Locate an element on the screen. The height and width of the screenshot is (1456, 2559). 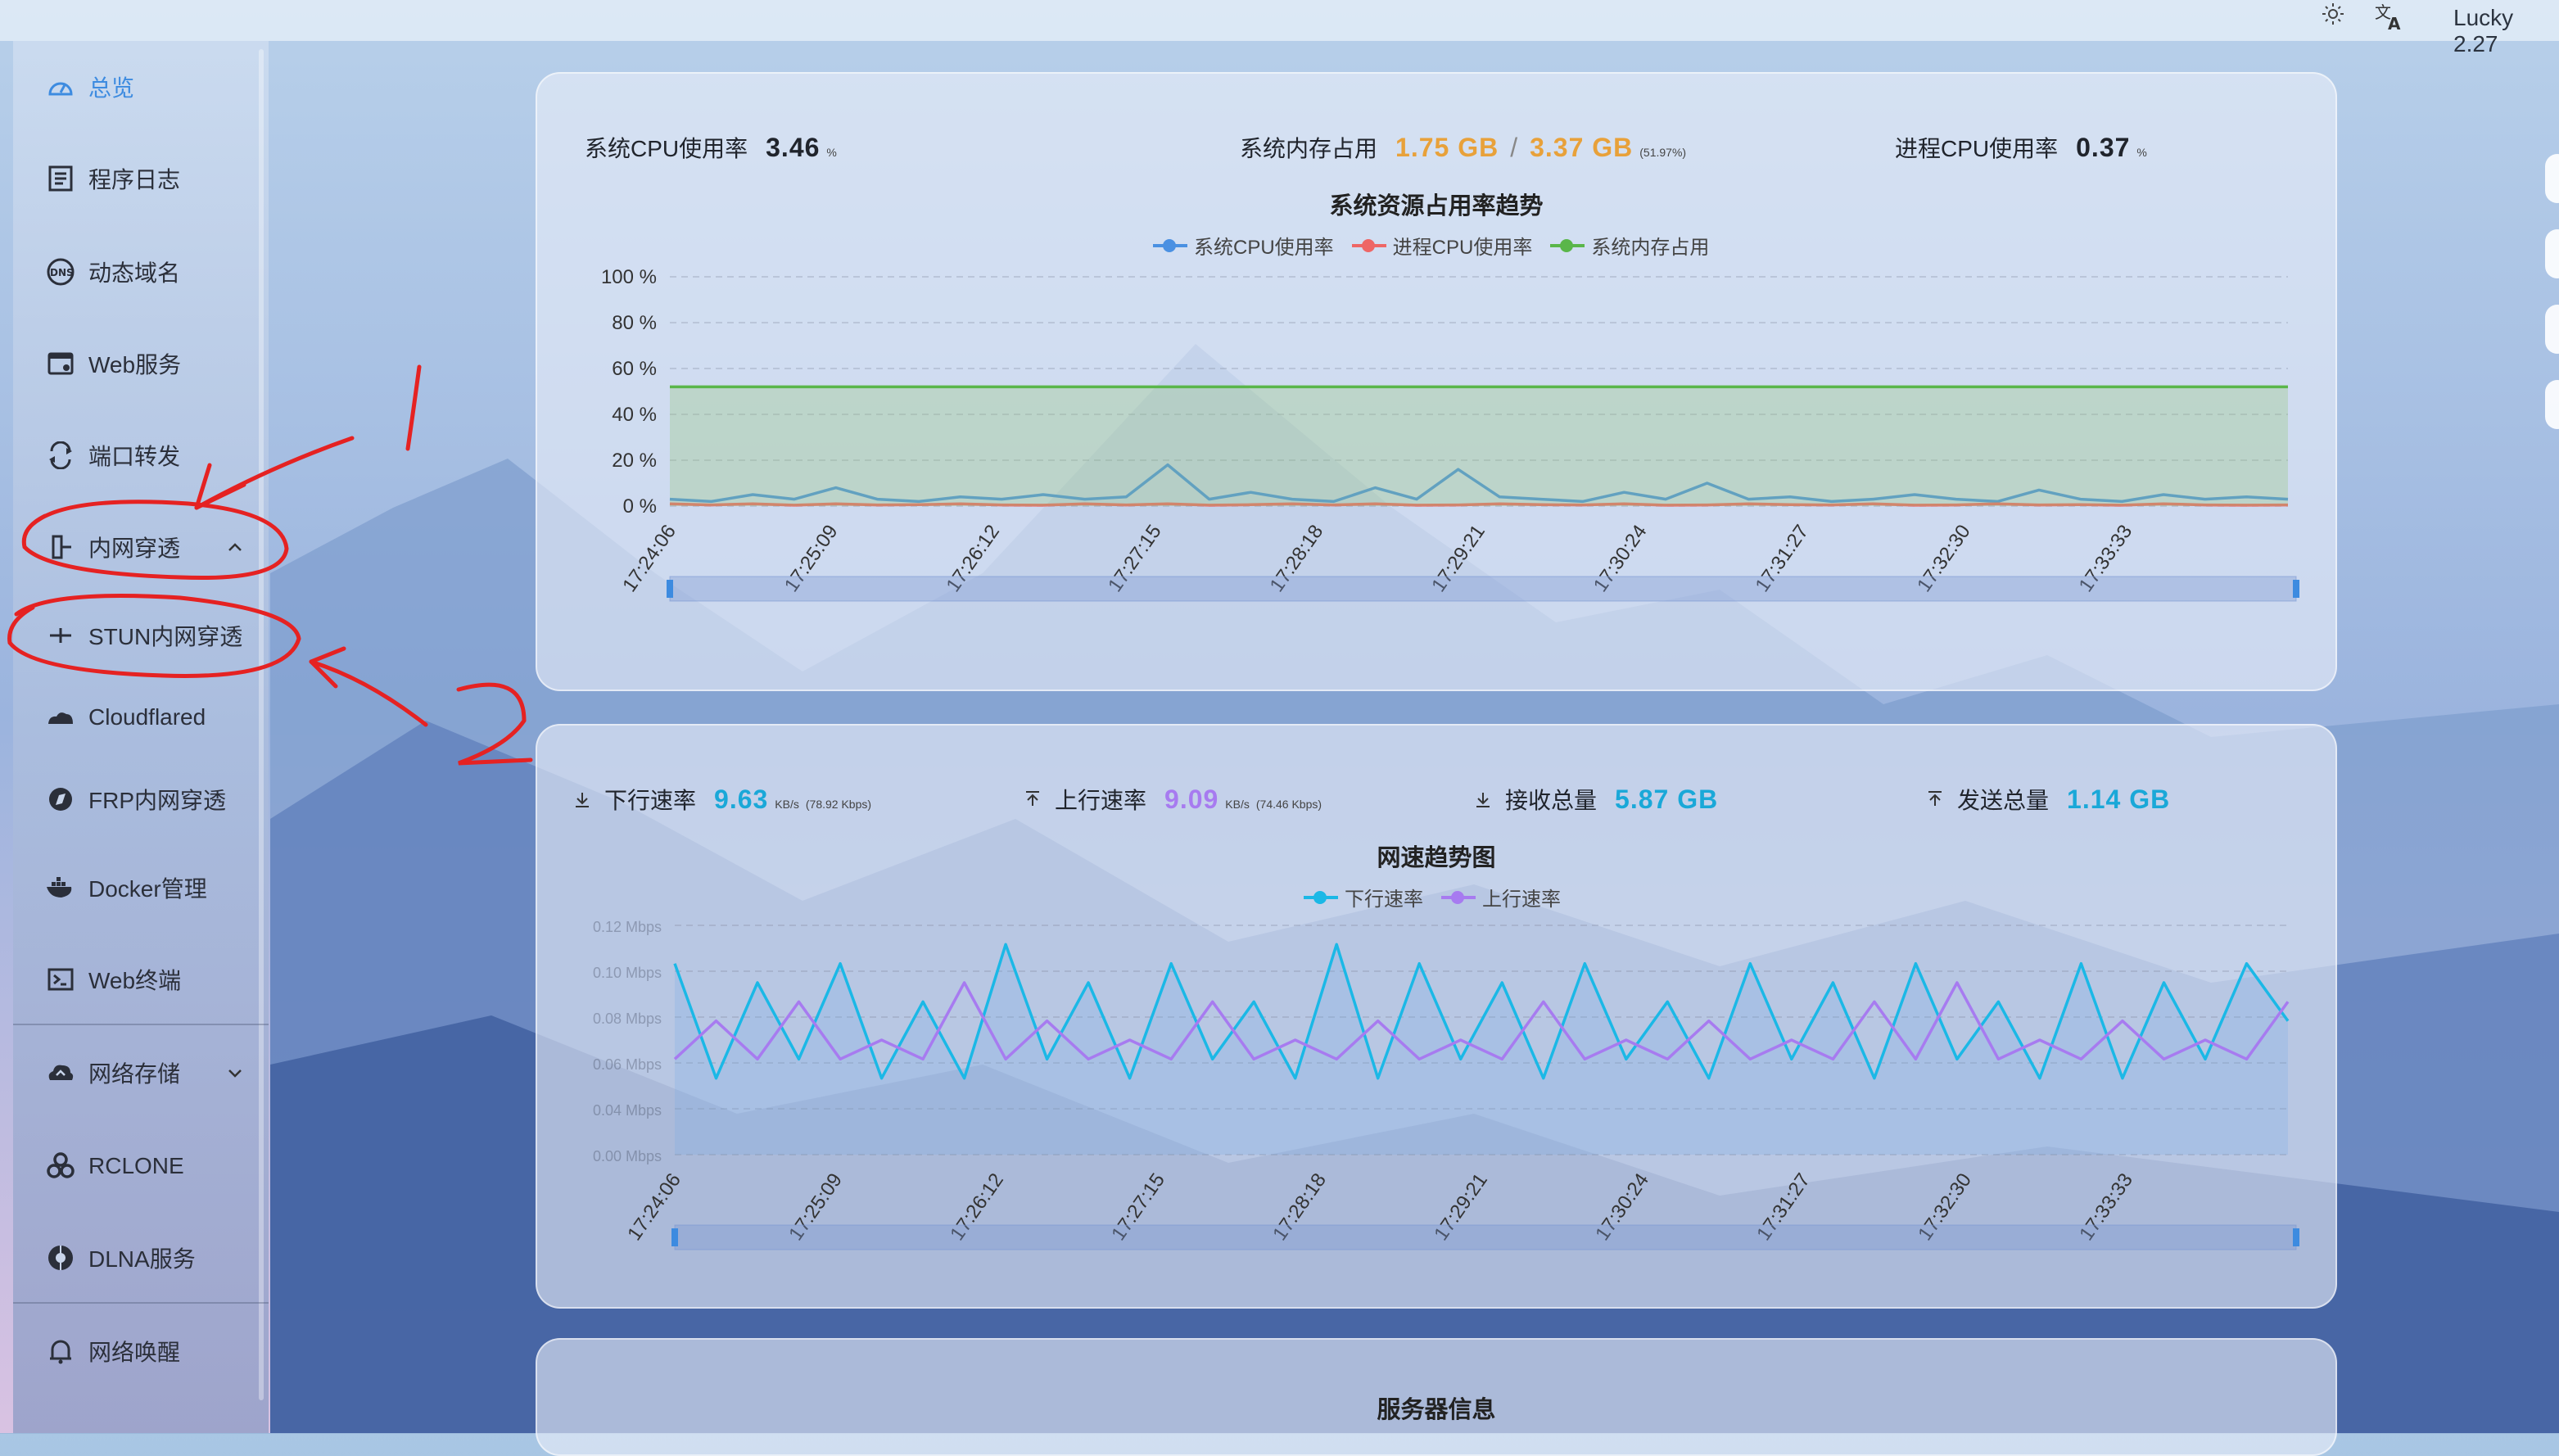
chevron-down-icon is located at coordinates (235, 1072).